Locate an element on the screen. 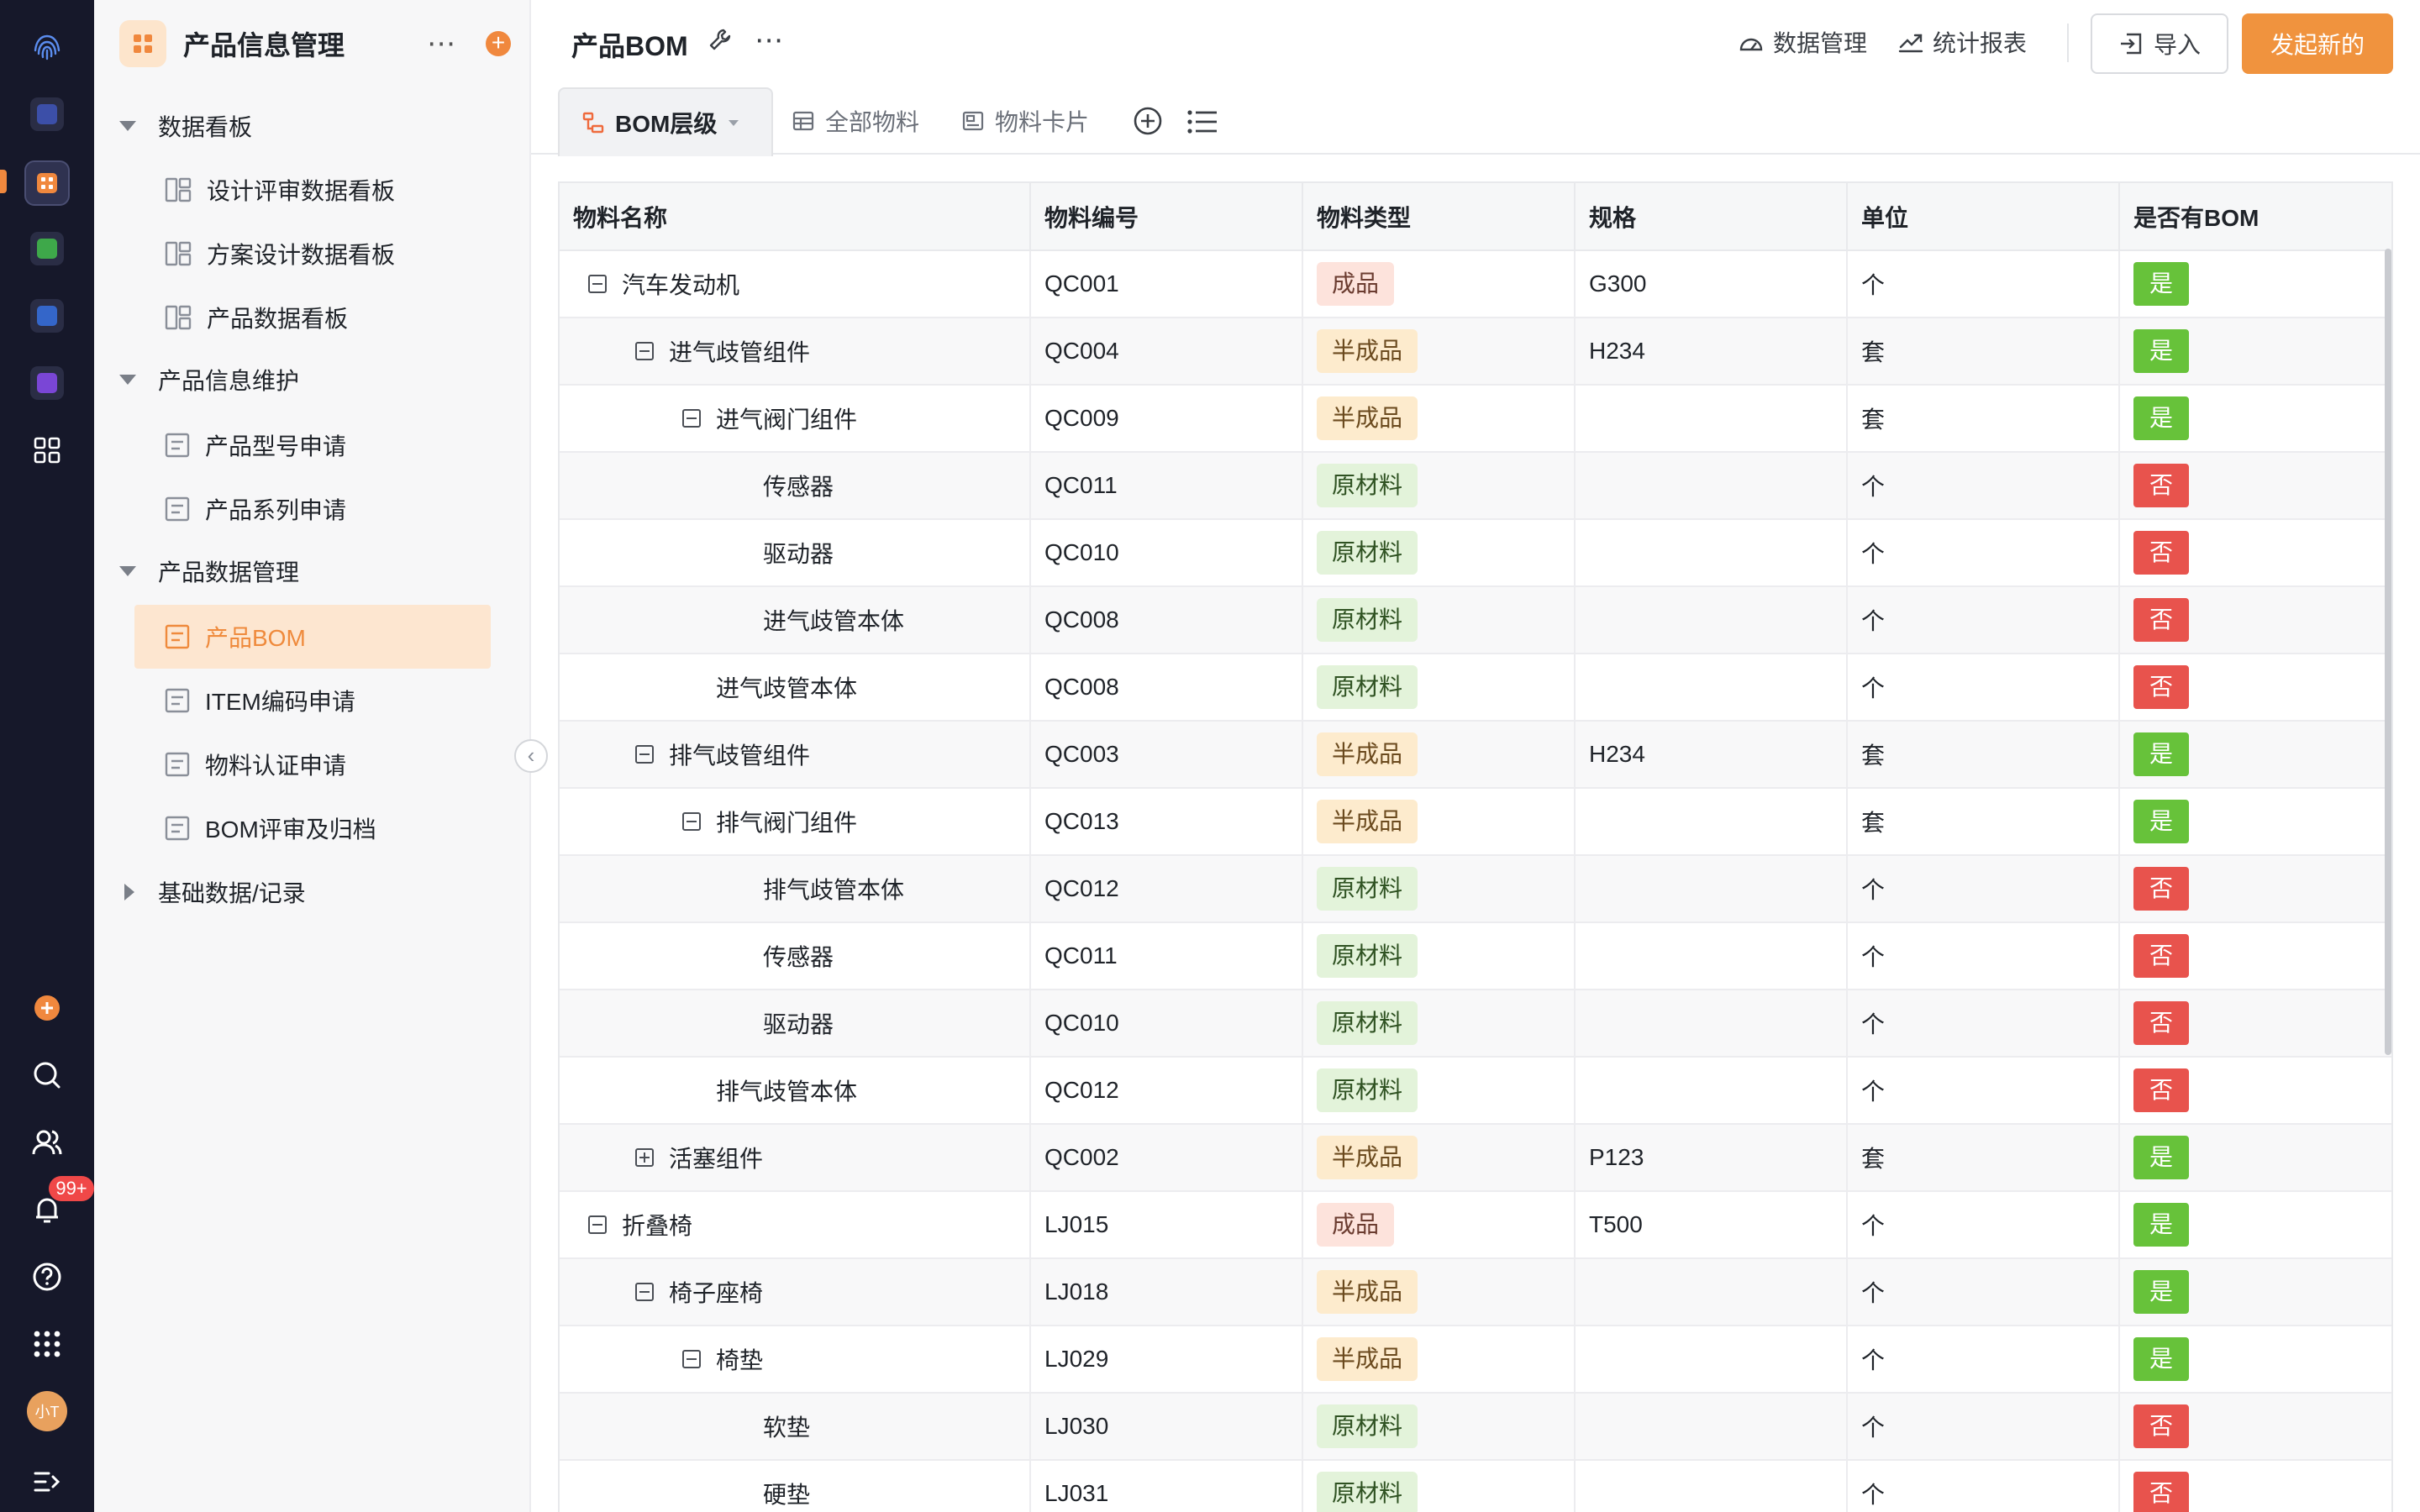 The height and width of the screenshot is (1512, 2420). expand-menu-icon is located at coordinates (47, 1482).